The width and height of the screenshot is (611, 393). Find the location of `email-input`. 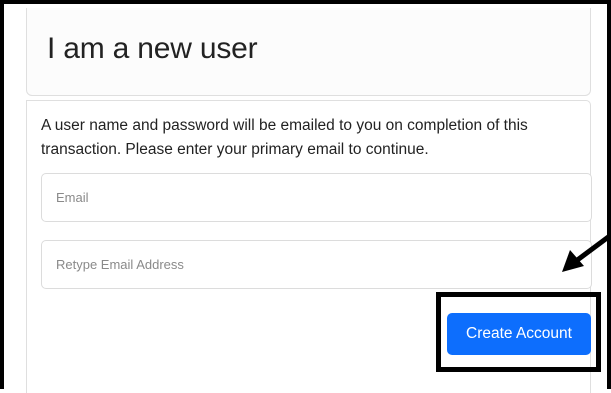

email-input is located at coordinates (316, 197).